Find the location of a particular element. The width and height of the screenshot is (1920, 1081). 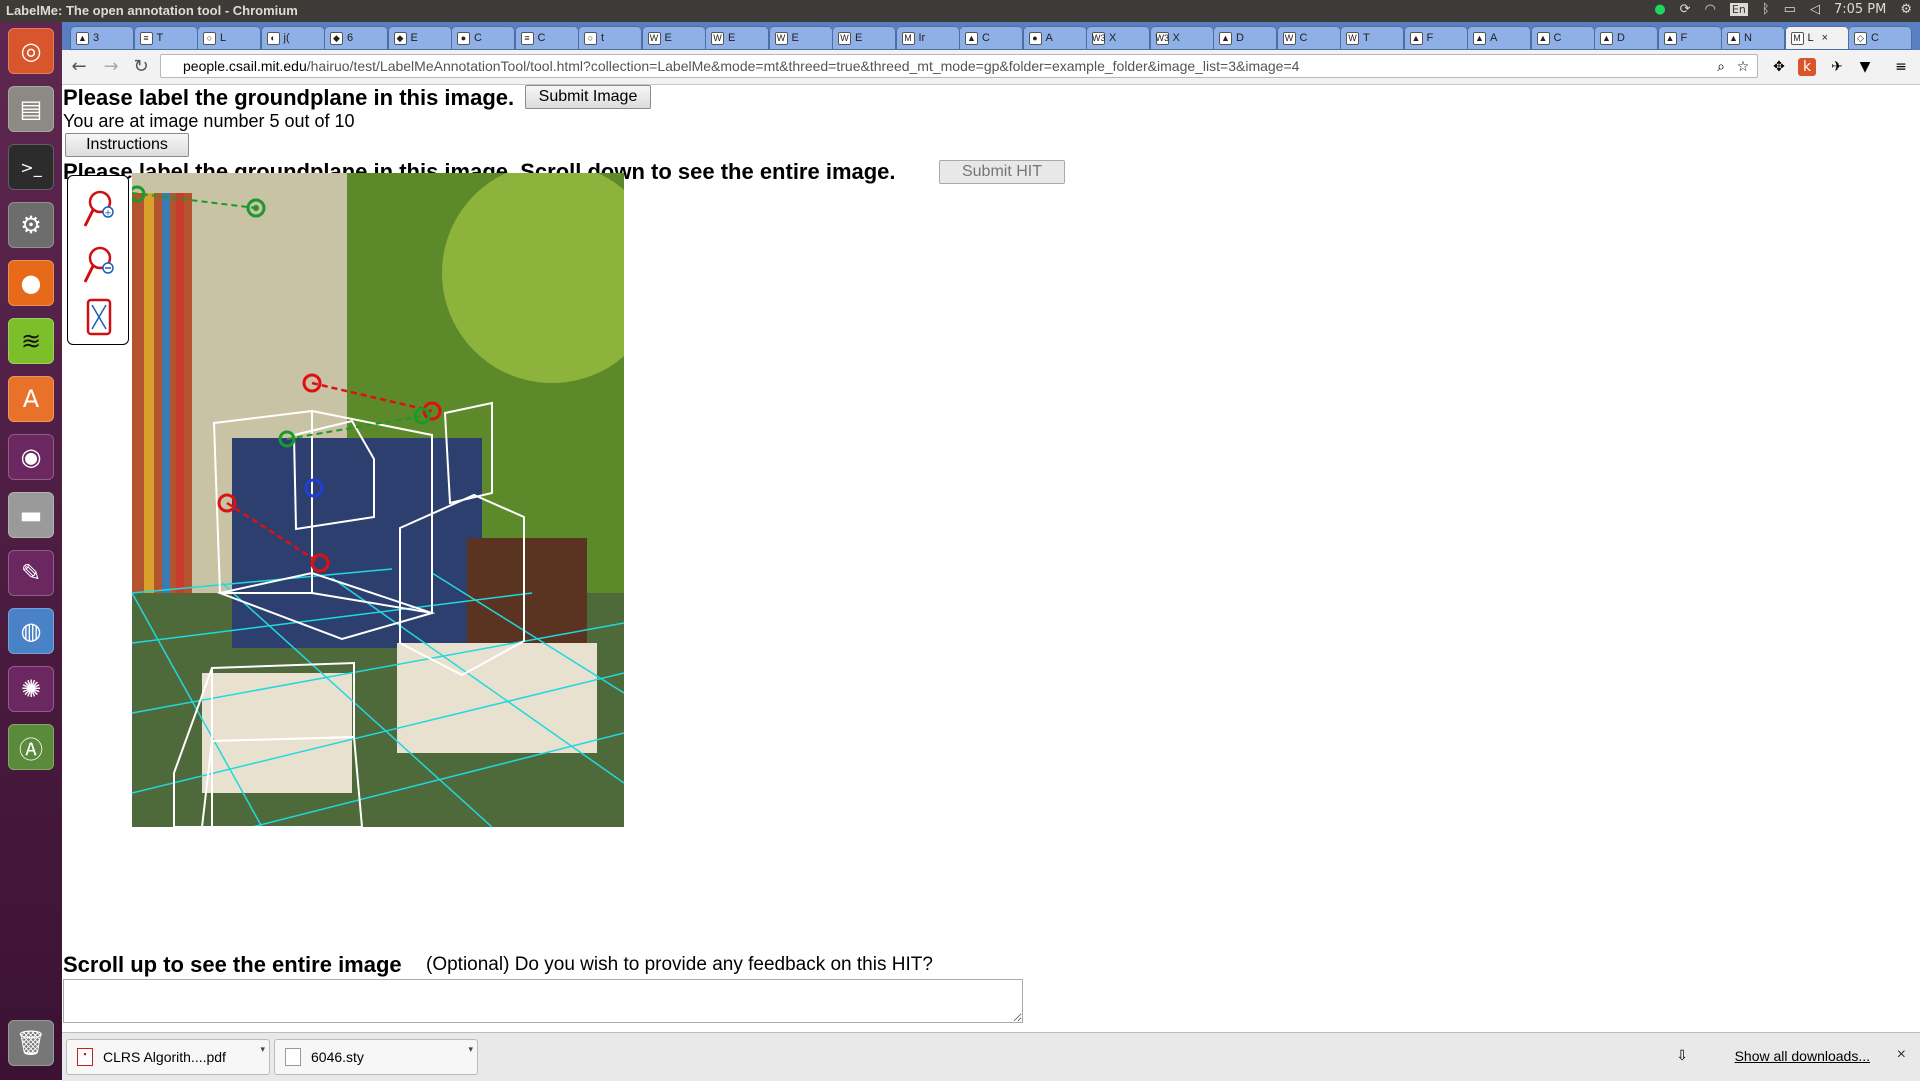

gimp-icon: ✺ is located at coordinates (31, 689).